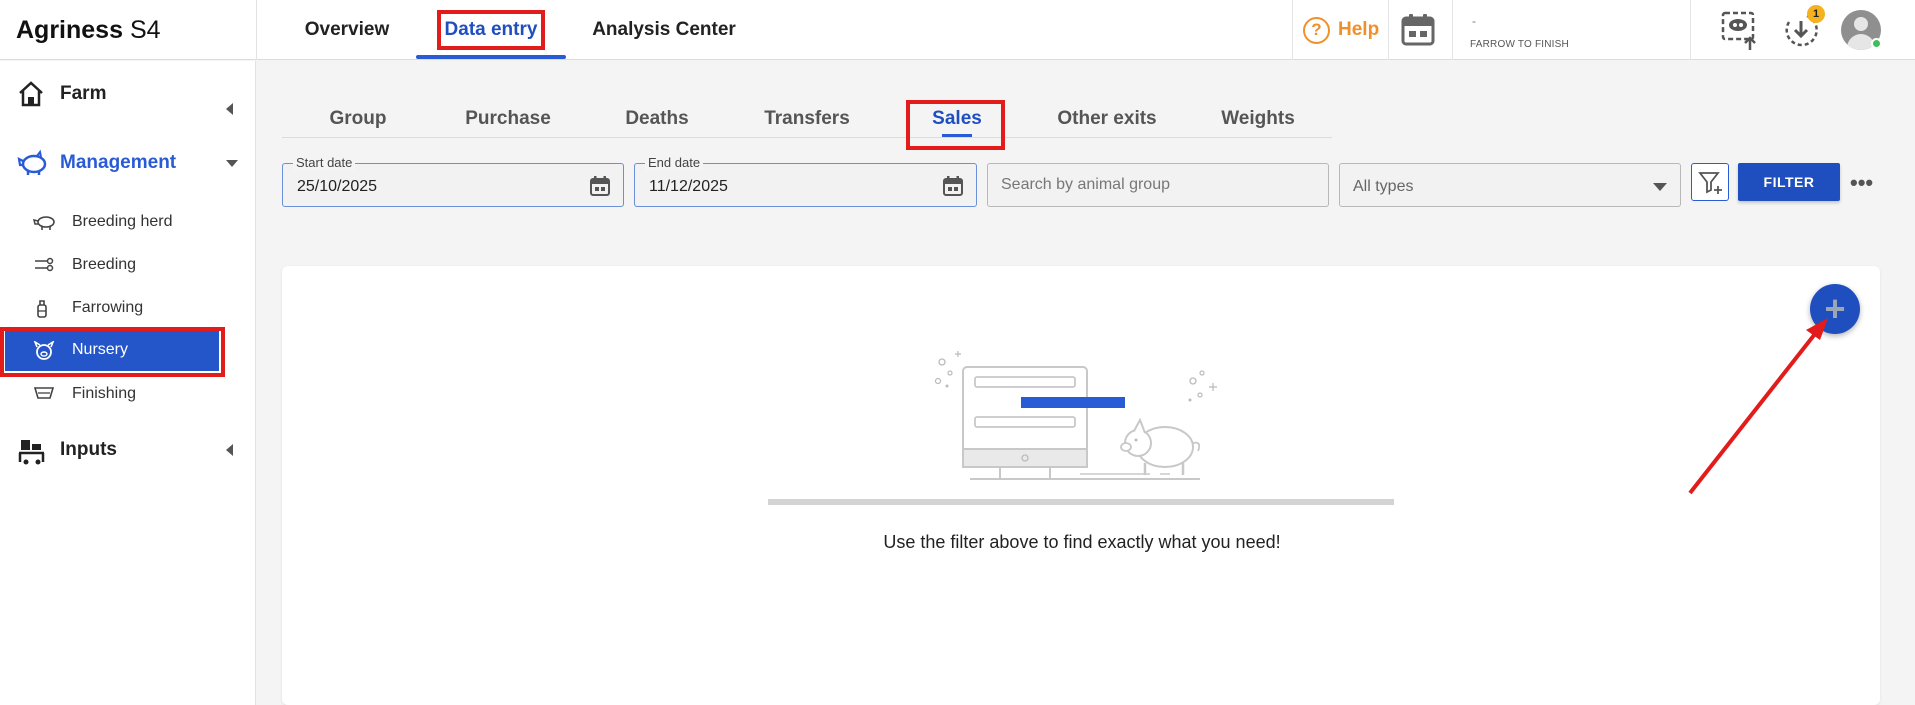 The width and height of the screenshot is (1915, 705). Describe the element at coordinates (1510, 185) in the screenshot. I see `type-select: All types` at that location.